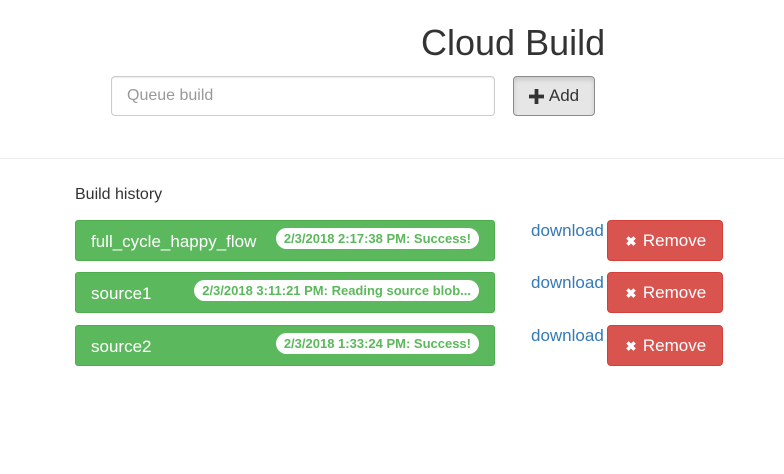 The height and width of the screenshot is (474, 784). What do you see at coordinates (119, 194) in the screenshot?
I see `build-history-heading: Build history` at bounding box center [119, 194].